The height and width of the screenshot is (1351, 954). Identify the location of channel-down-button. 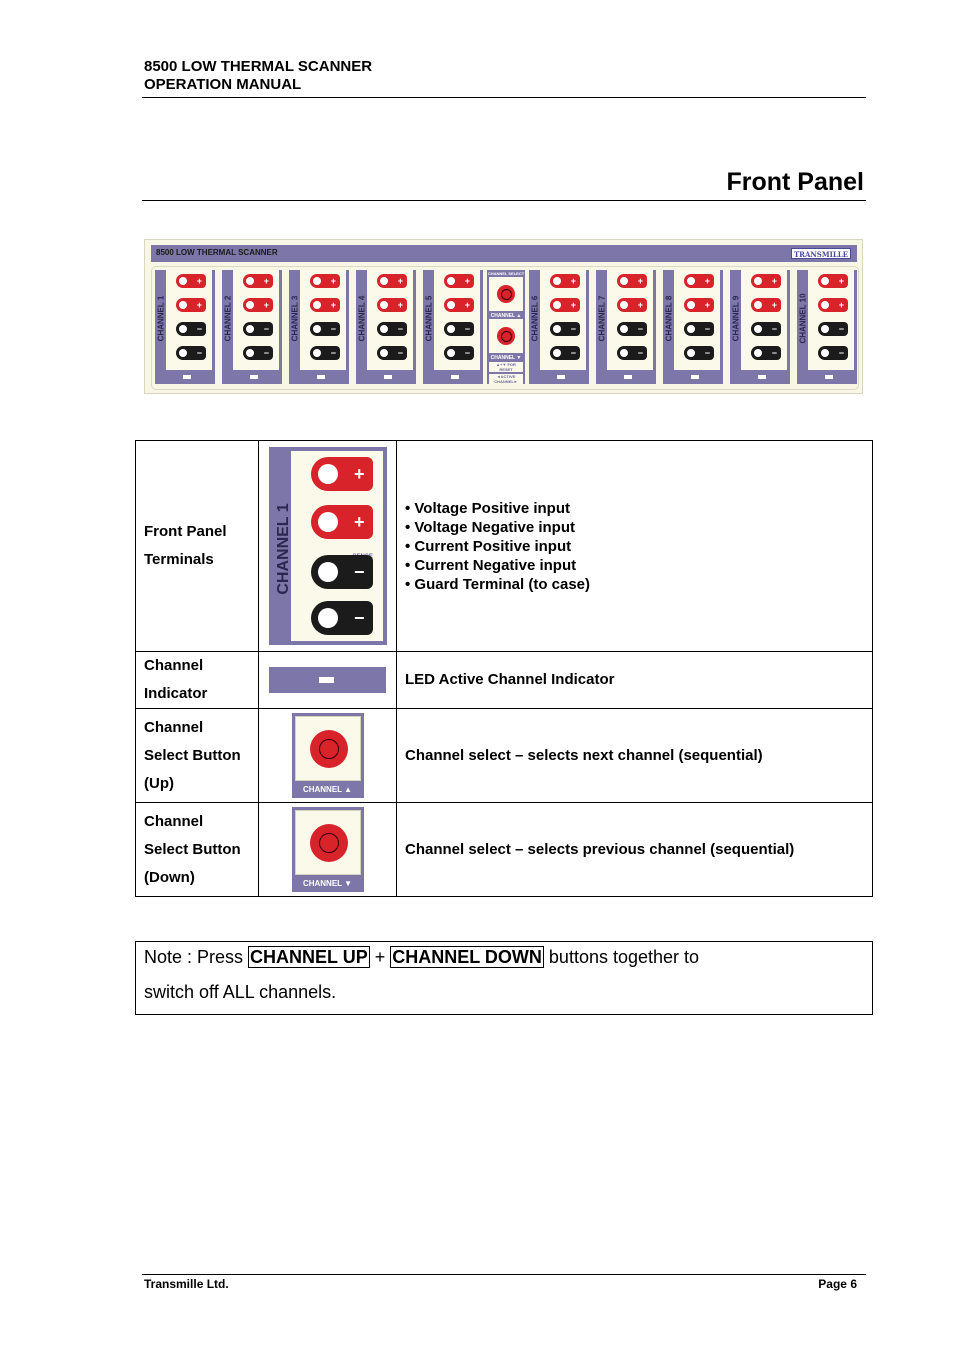
(506, 336).